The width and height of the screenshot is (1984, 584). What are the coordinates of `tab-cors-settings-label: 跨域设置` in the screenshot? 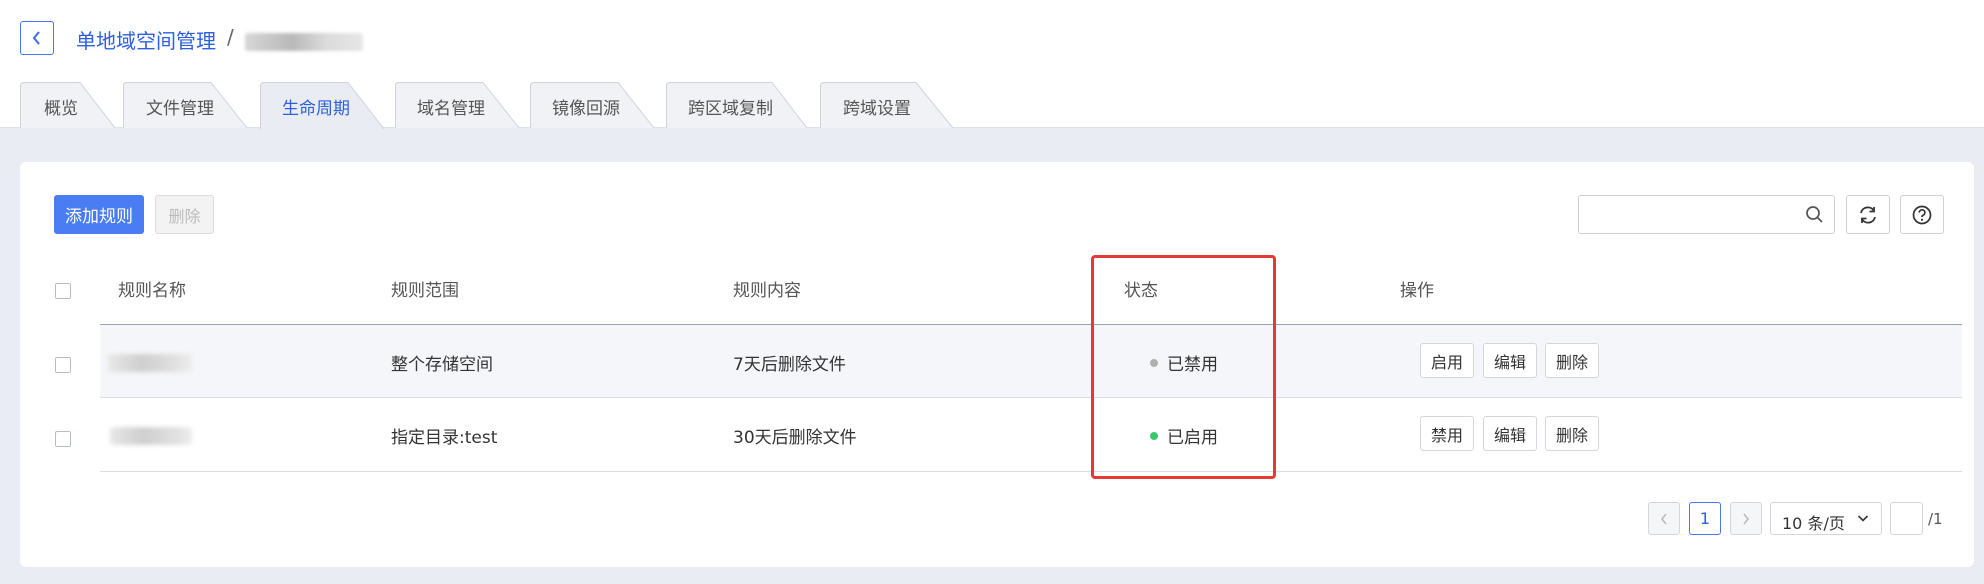 It's located at (877, 109).